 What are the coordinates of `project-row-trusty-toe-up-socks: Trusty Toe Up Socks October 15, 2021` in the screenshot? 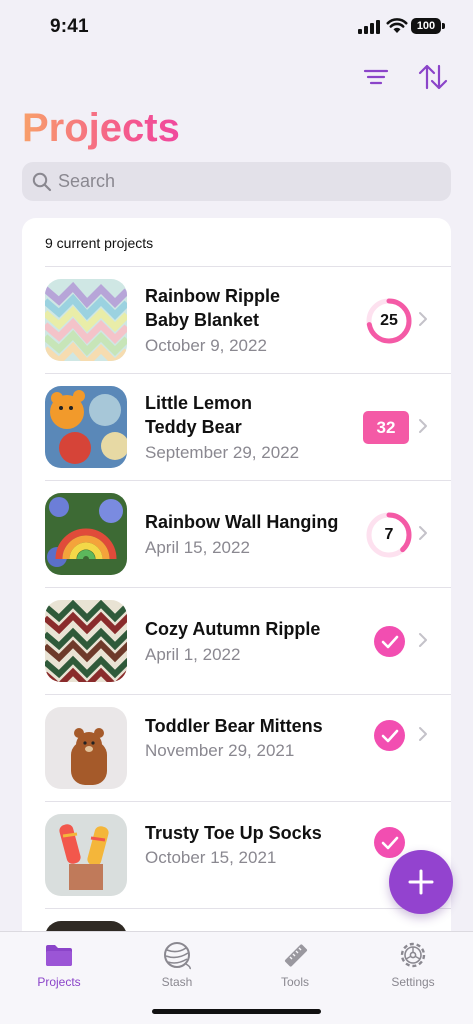 It's located at (236, 855).